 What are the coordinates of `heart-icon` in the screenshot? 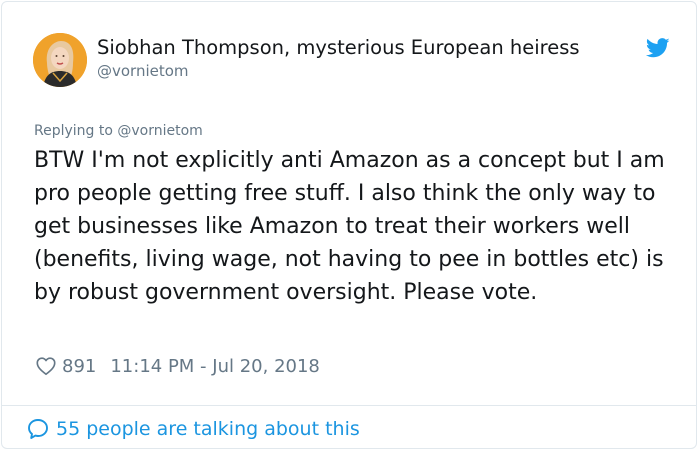 It's located at (46, 366).